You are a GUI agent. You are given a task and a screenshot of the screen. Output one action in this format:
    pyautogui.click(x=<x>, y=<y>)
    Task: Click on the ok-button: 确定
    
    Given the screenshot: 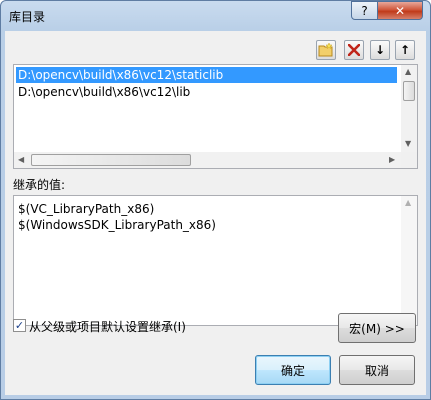 What is the action you would take?
    pyautogui.click(x=293, y=370)
    